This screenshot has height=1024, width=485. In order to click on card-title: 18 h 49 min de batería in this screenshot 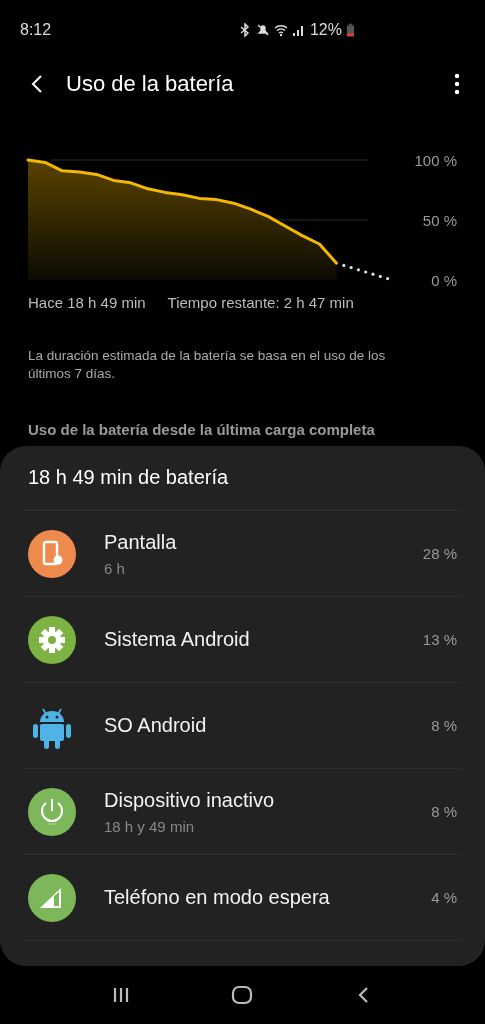, I will do `click(128, 477)`.